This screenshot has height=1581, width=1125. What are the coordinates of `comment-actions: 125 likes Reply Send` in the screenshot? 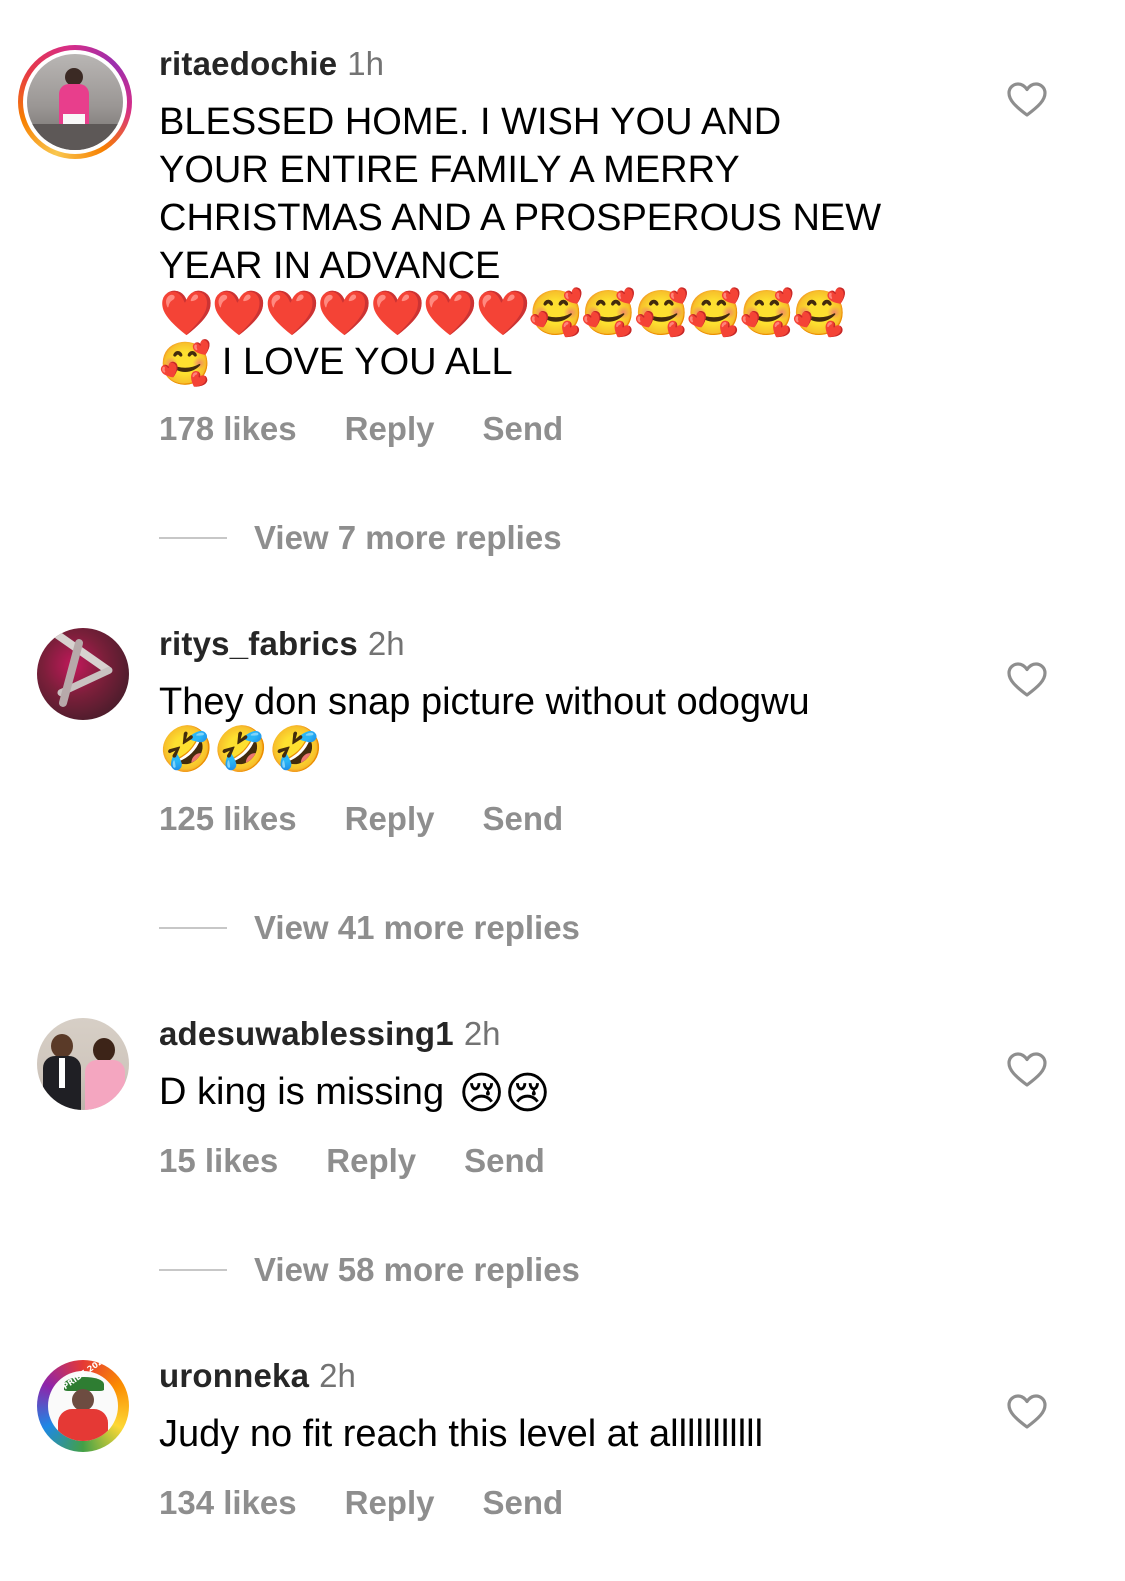 It's located at (385, 819).